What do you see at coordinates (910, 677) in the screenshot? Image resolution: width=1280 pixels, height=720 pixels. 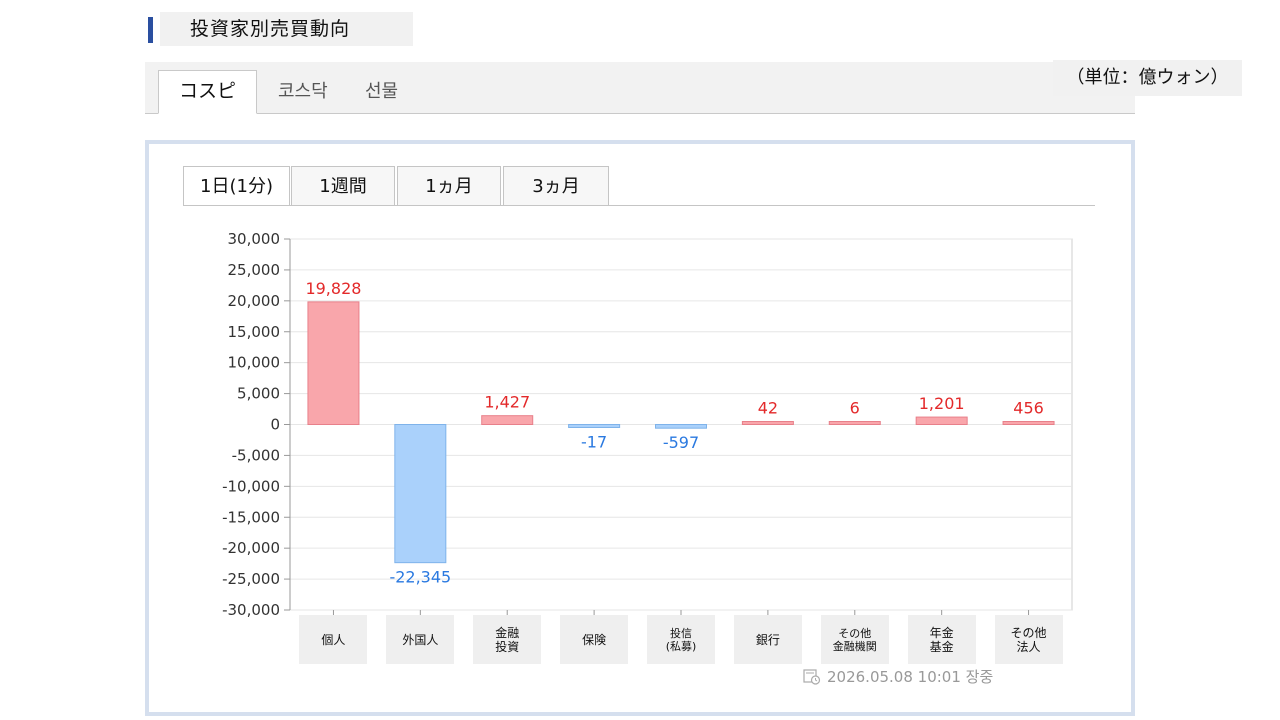 I see `timestamp-text: 2026.05.08 10:01 장중` at bounding box center [910, 677].